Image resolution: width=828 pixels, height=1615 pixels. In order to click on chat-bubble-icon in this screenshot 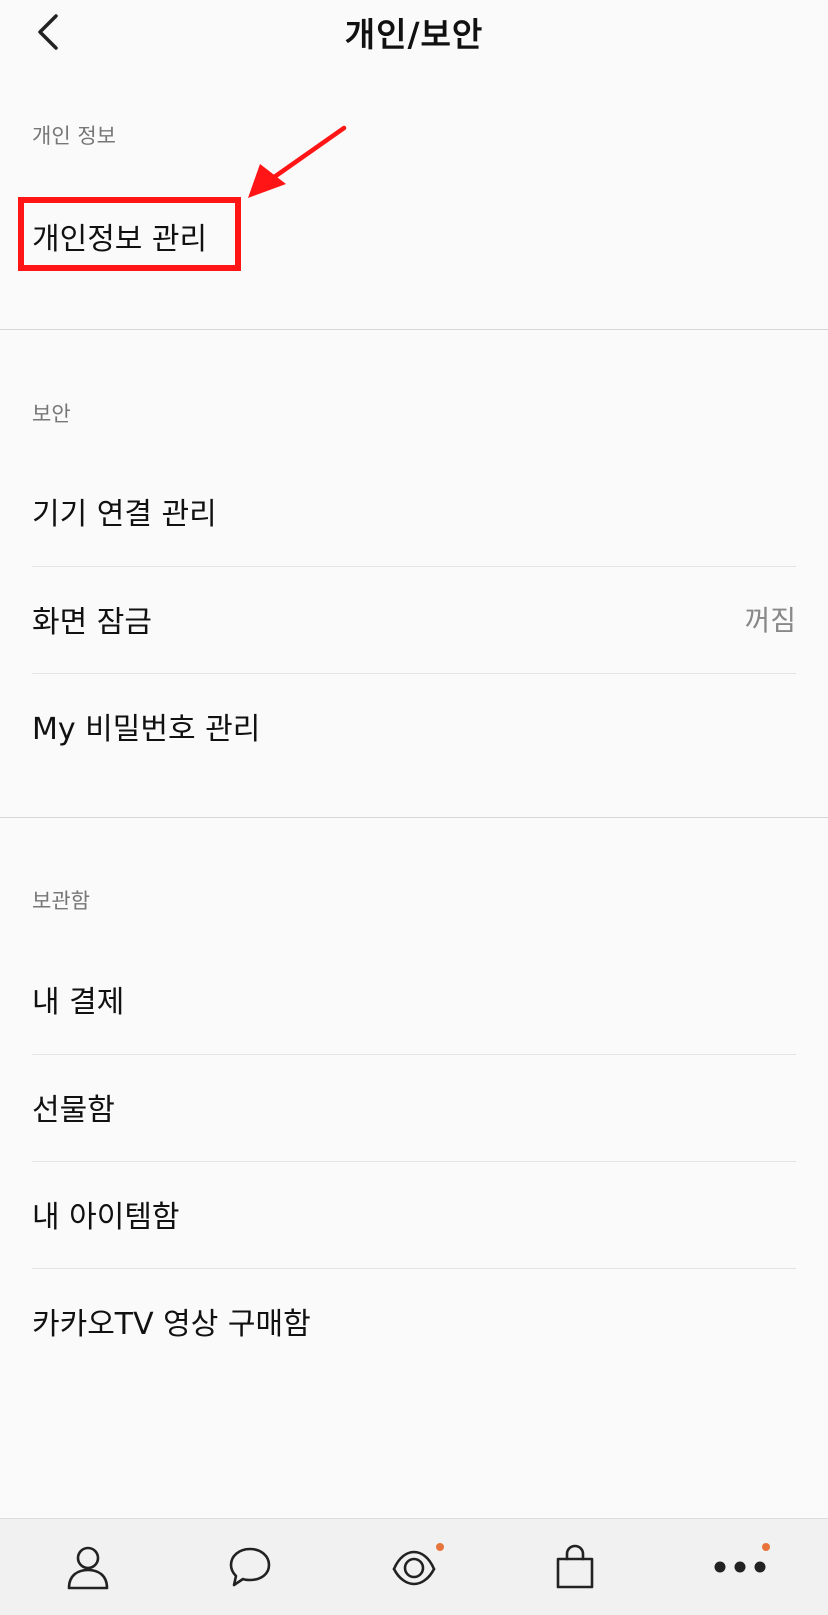, I will do `click(250, 1567)`.